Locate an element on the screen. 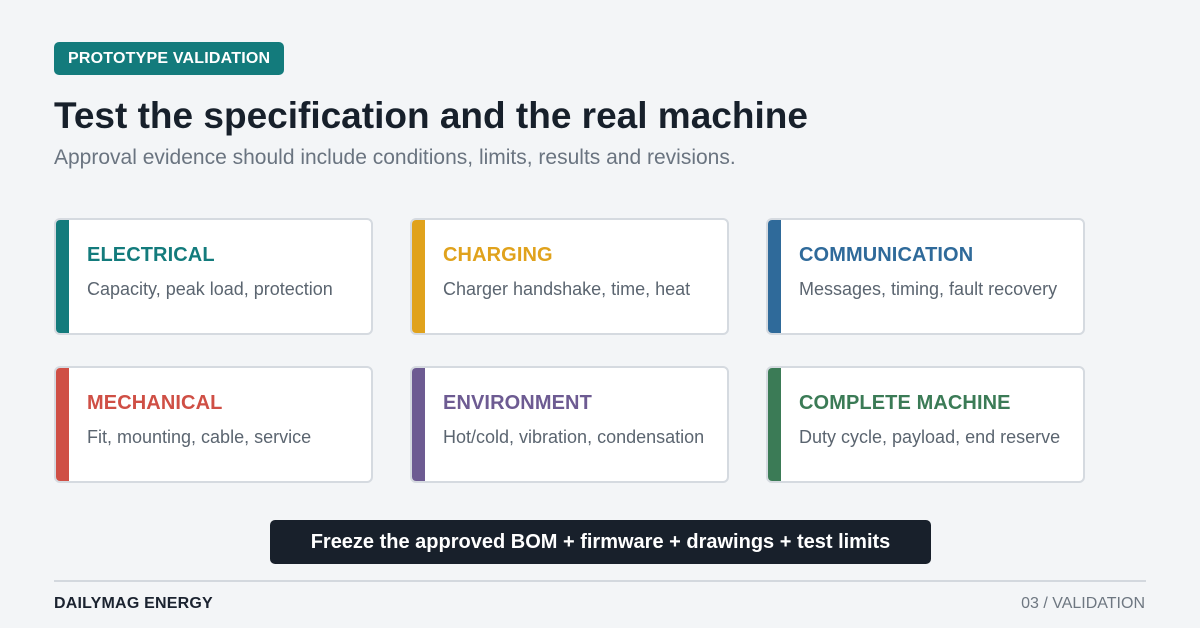 This screenshot has width=1200, height=628. card-title: ENVIRONMENT is located at coordinates (517, 403).